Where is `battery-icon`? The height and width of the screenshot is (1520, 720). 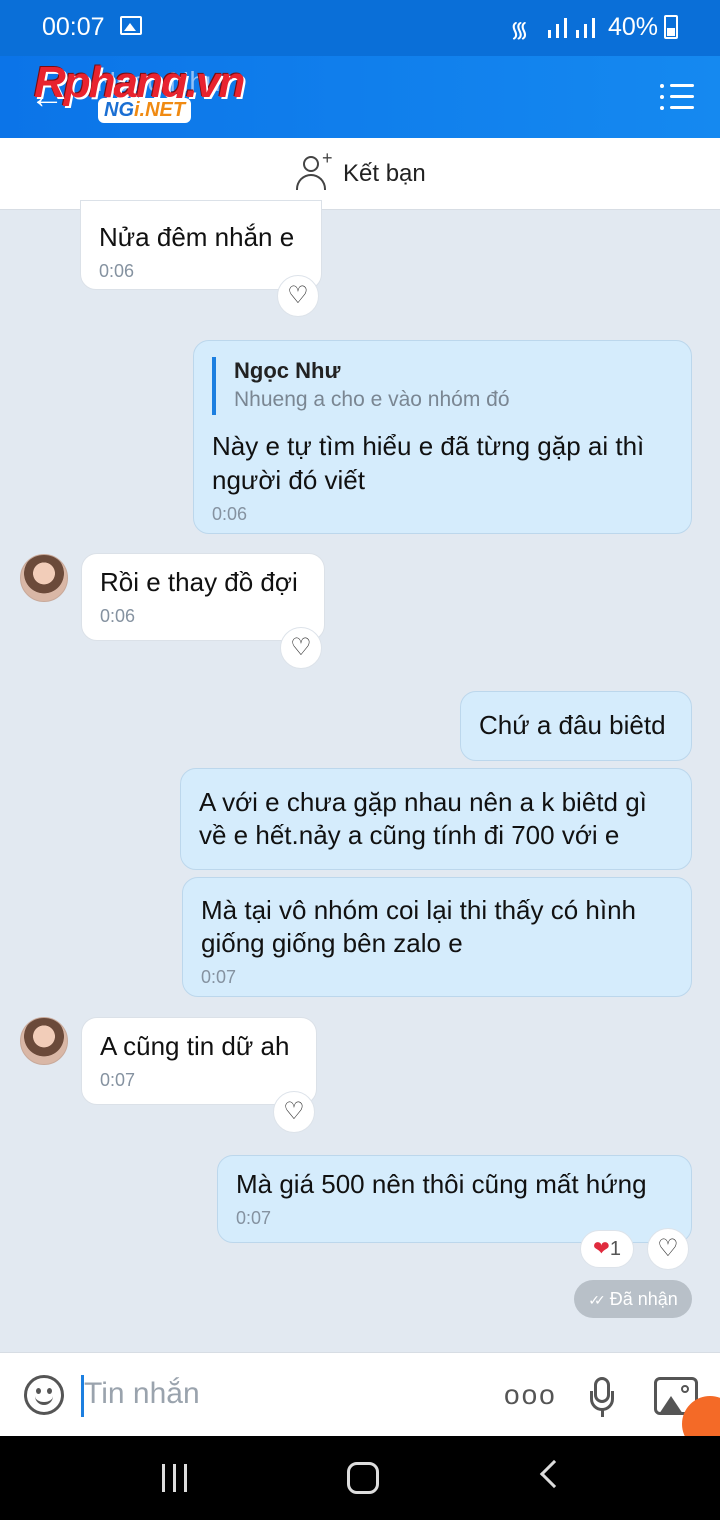 battery-icon is located at coordinates (671, 27).